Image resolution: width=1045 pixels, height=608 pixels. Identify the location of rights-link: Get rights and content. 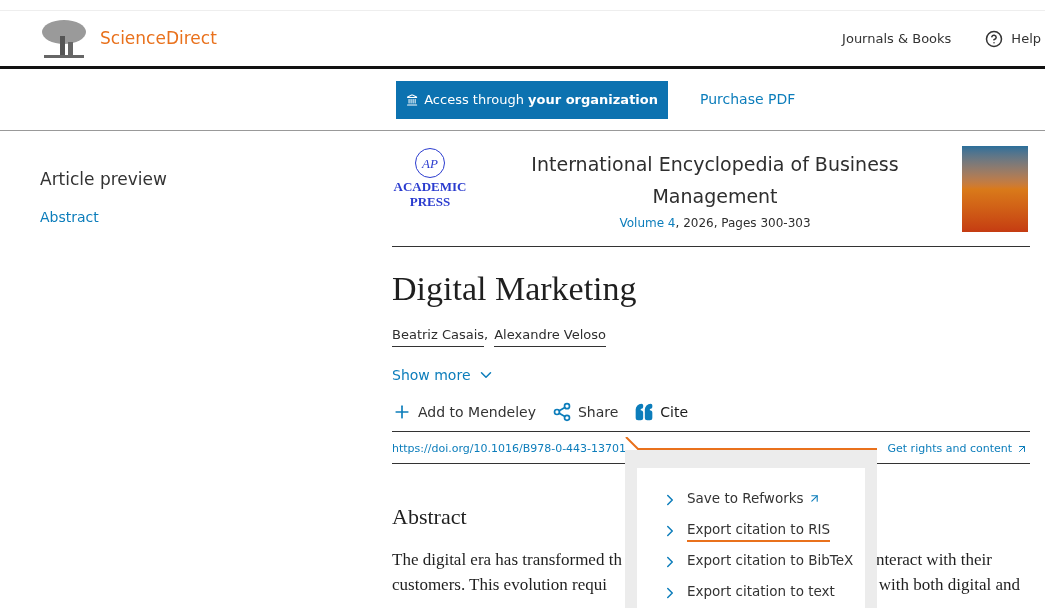
(957, 448).